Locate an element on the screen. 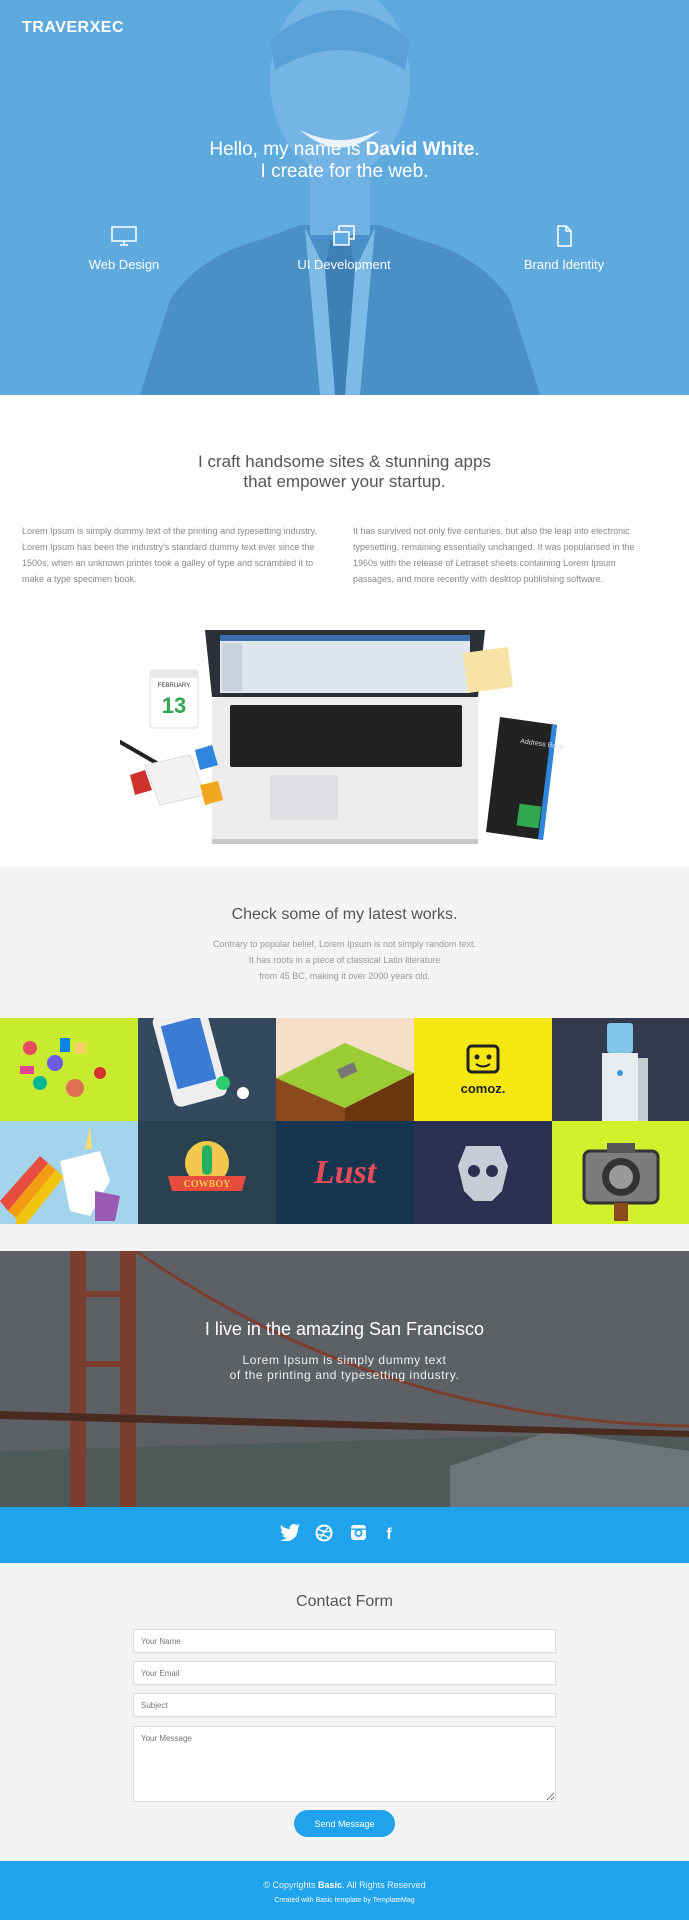  portfolio-tile-lust: Lust is located at coordinates (345, 1172).